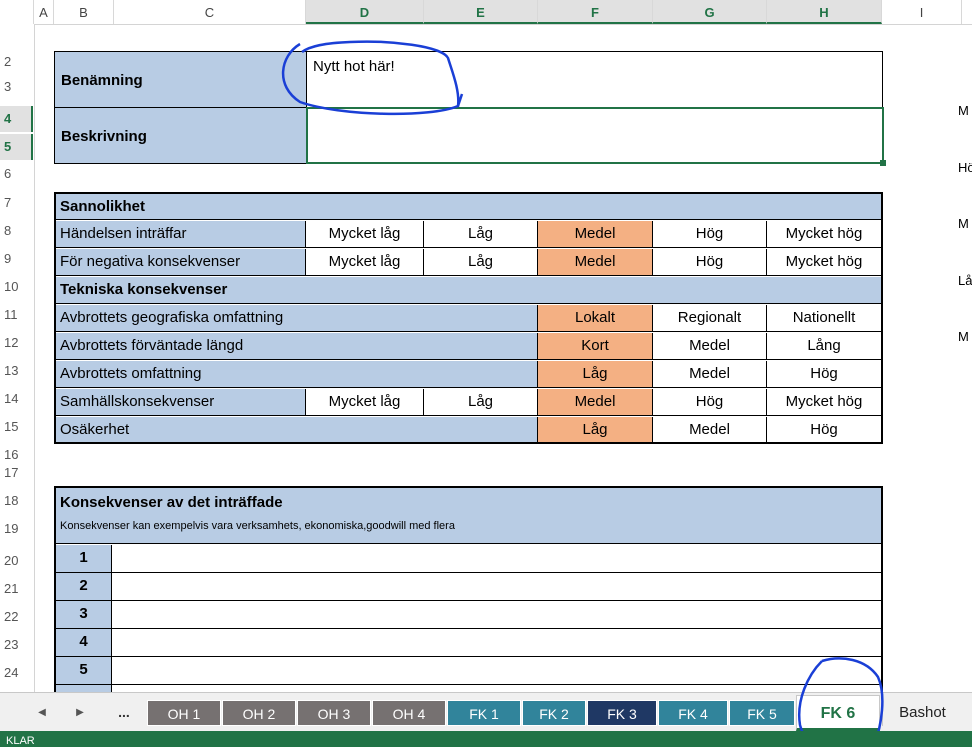  What do you see at coordinates (922, 713) in the screenshot?
I see `tab-bashot: Bashot` at bounding box center [922, 713].